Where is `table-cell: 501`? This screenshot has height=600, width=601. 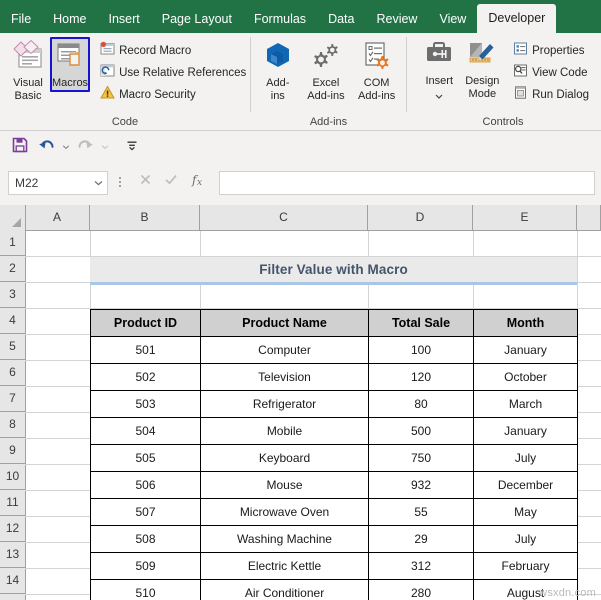
table-cell: 501 is located at coordinates (145, 350).